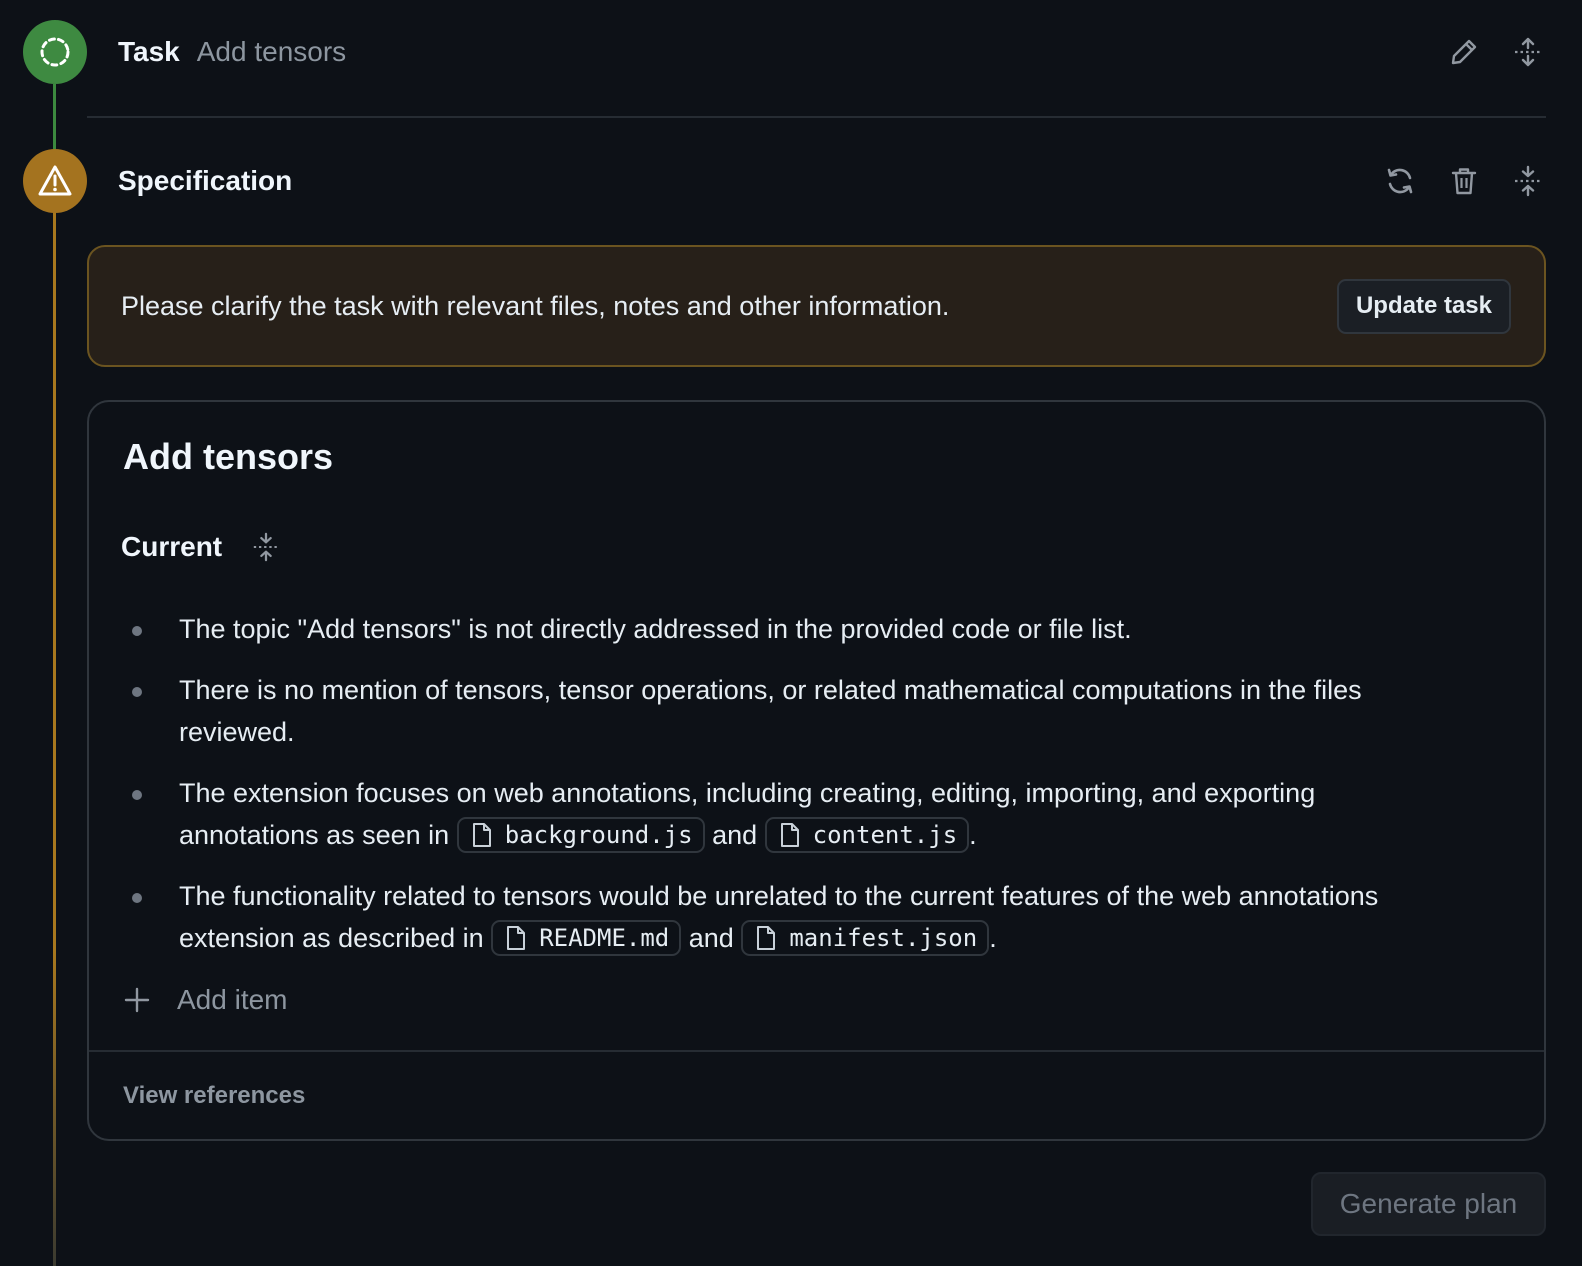 This screenshot has height=1266, width=1582. I want to click on add-item-label: Add item, so click(232, 999).